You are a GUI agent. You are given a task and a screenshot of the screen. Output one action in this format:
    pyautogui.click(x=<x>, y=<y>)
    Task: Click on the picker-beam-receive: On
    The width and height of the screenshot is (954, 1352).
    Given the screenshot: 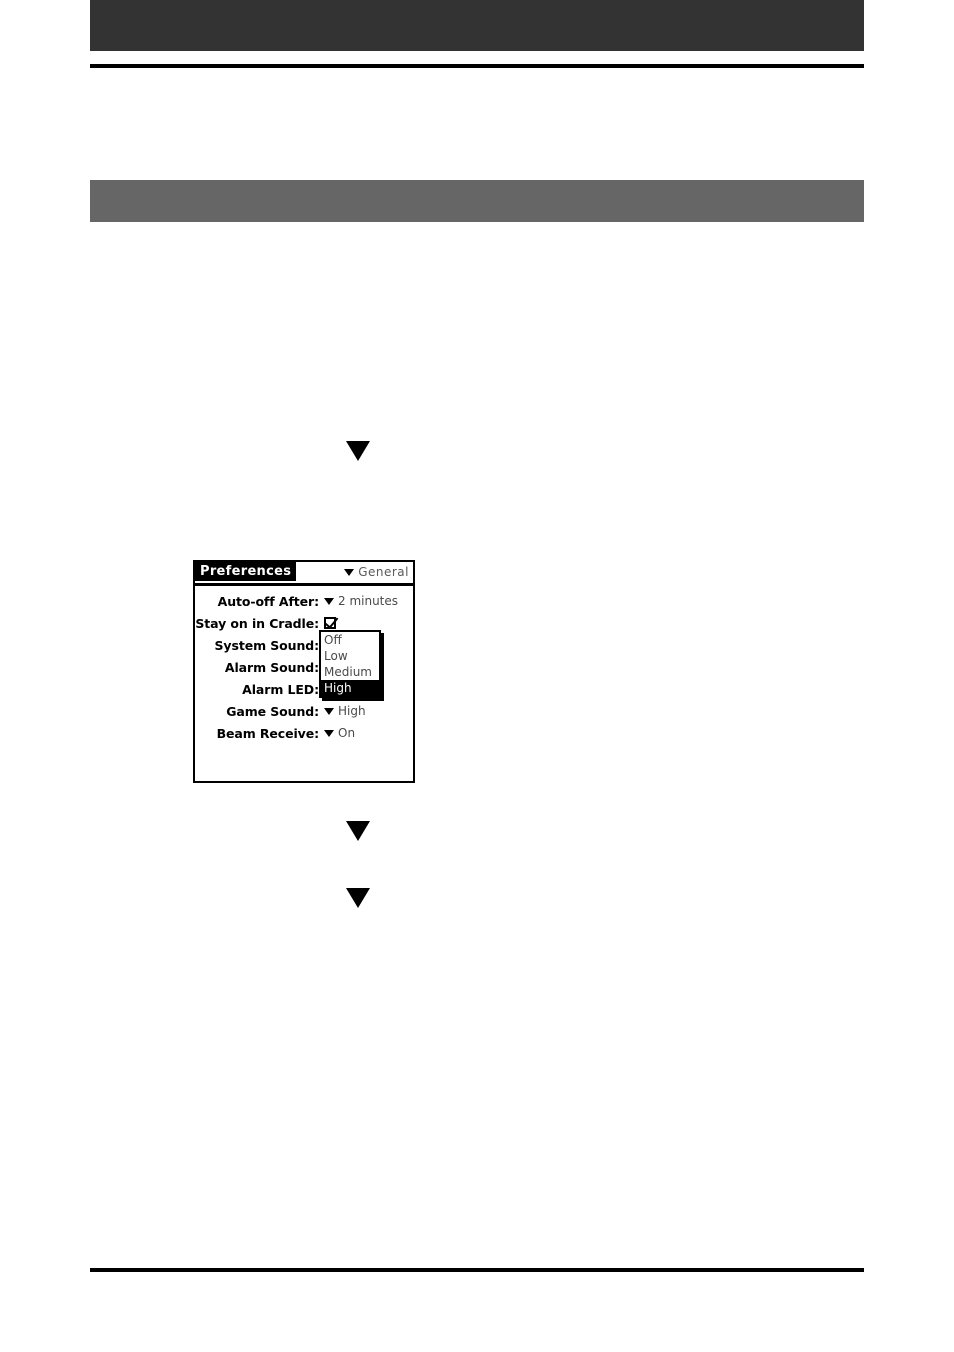 What is the action you would take?
    pyautogui.click(x=339, y=733)
    